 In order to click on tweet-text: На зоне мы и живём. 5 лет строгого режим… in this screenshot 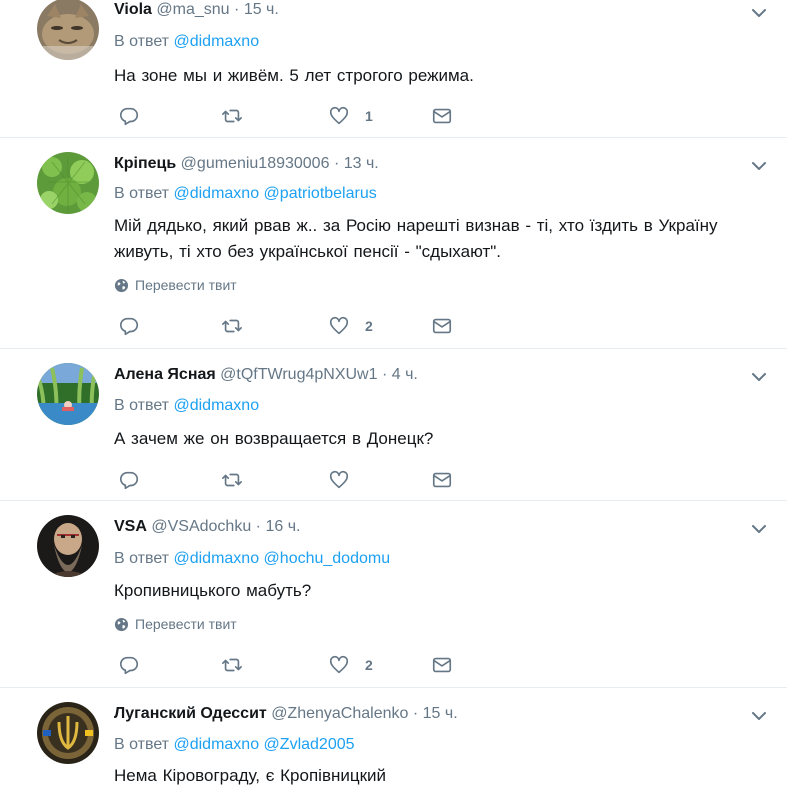, I will do `click(294, 75)`.